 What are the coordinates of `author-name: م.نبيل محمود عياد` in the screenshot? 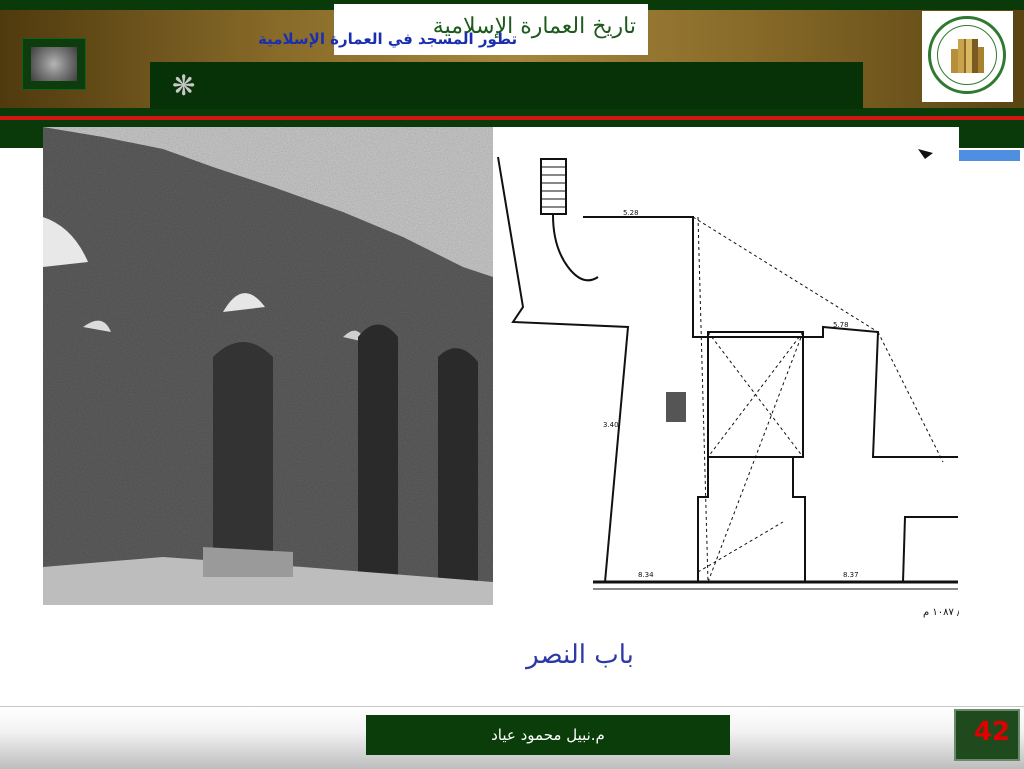 It's located at (548, 735).